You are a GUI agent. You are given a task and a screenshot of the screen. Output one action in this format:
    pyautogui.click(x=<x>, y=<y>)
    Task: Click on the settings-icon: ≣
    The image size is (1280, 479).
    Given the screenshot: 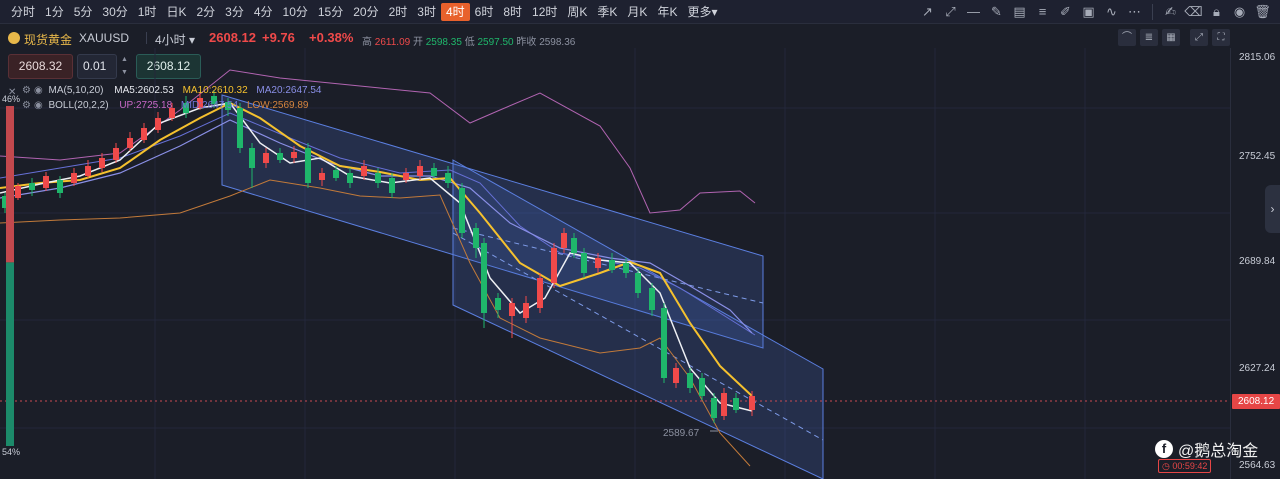 What is the action you would take?
    pyautogui.click(x=1149, y=37)
    